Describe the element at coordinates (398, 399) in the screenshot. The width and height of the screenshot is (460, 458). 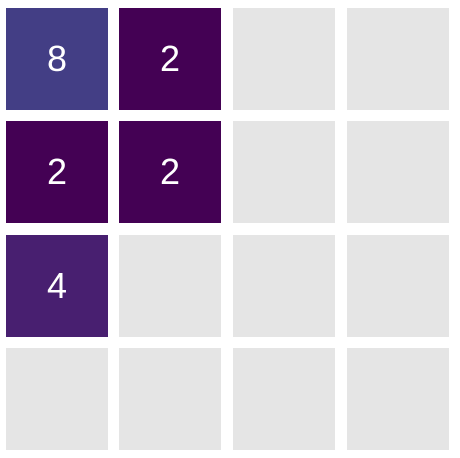
I see `tile-r3-c3` at that location.